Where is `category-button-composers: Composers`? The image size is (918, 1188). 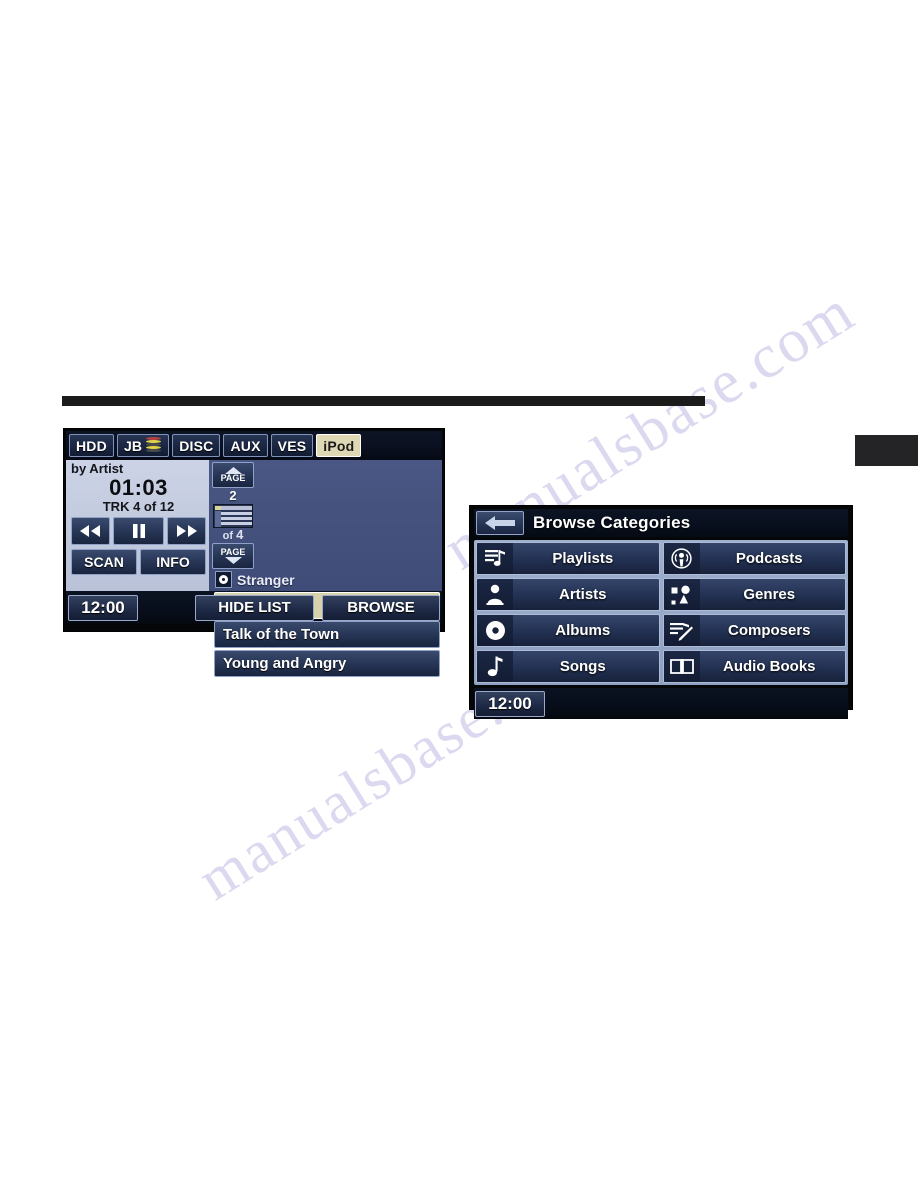 category-button-composers: Composers is located at coordinates (754, 630).